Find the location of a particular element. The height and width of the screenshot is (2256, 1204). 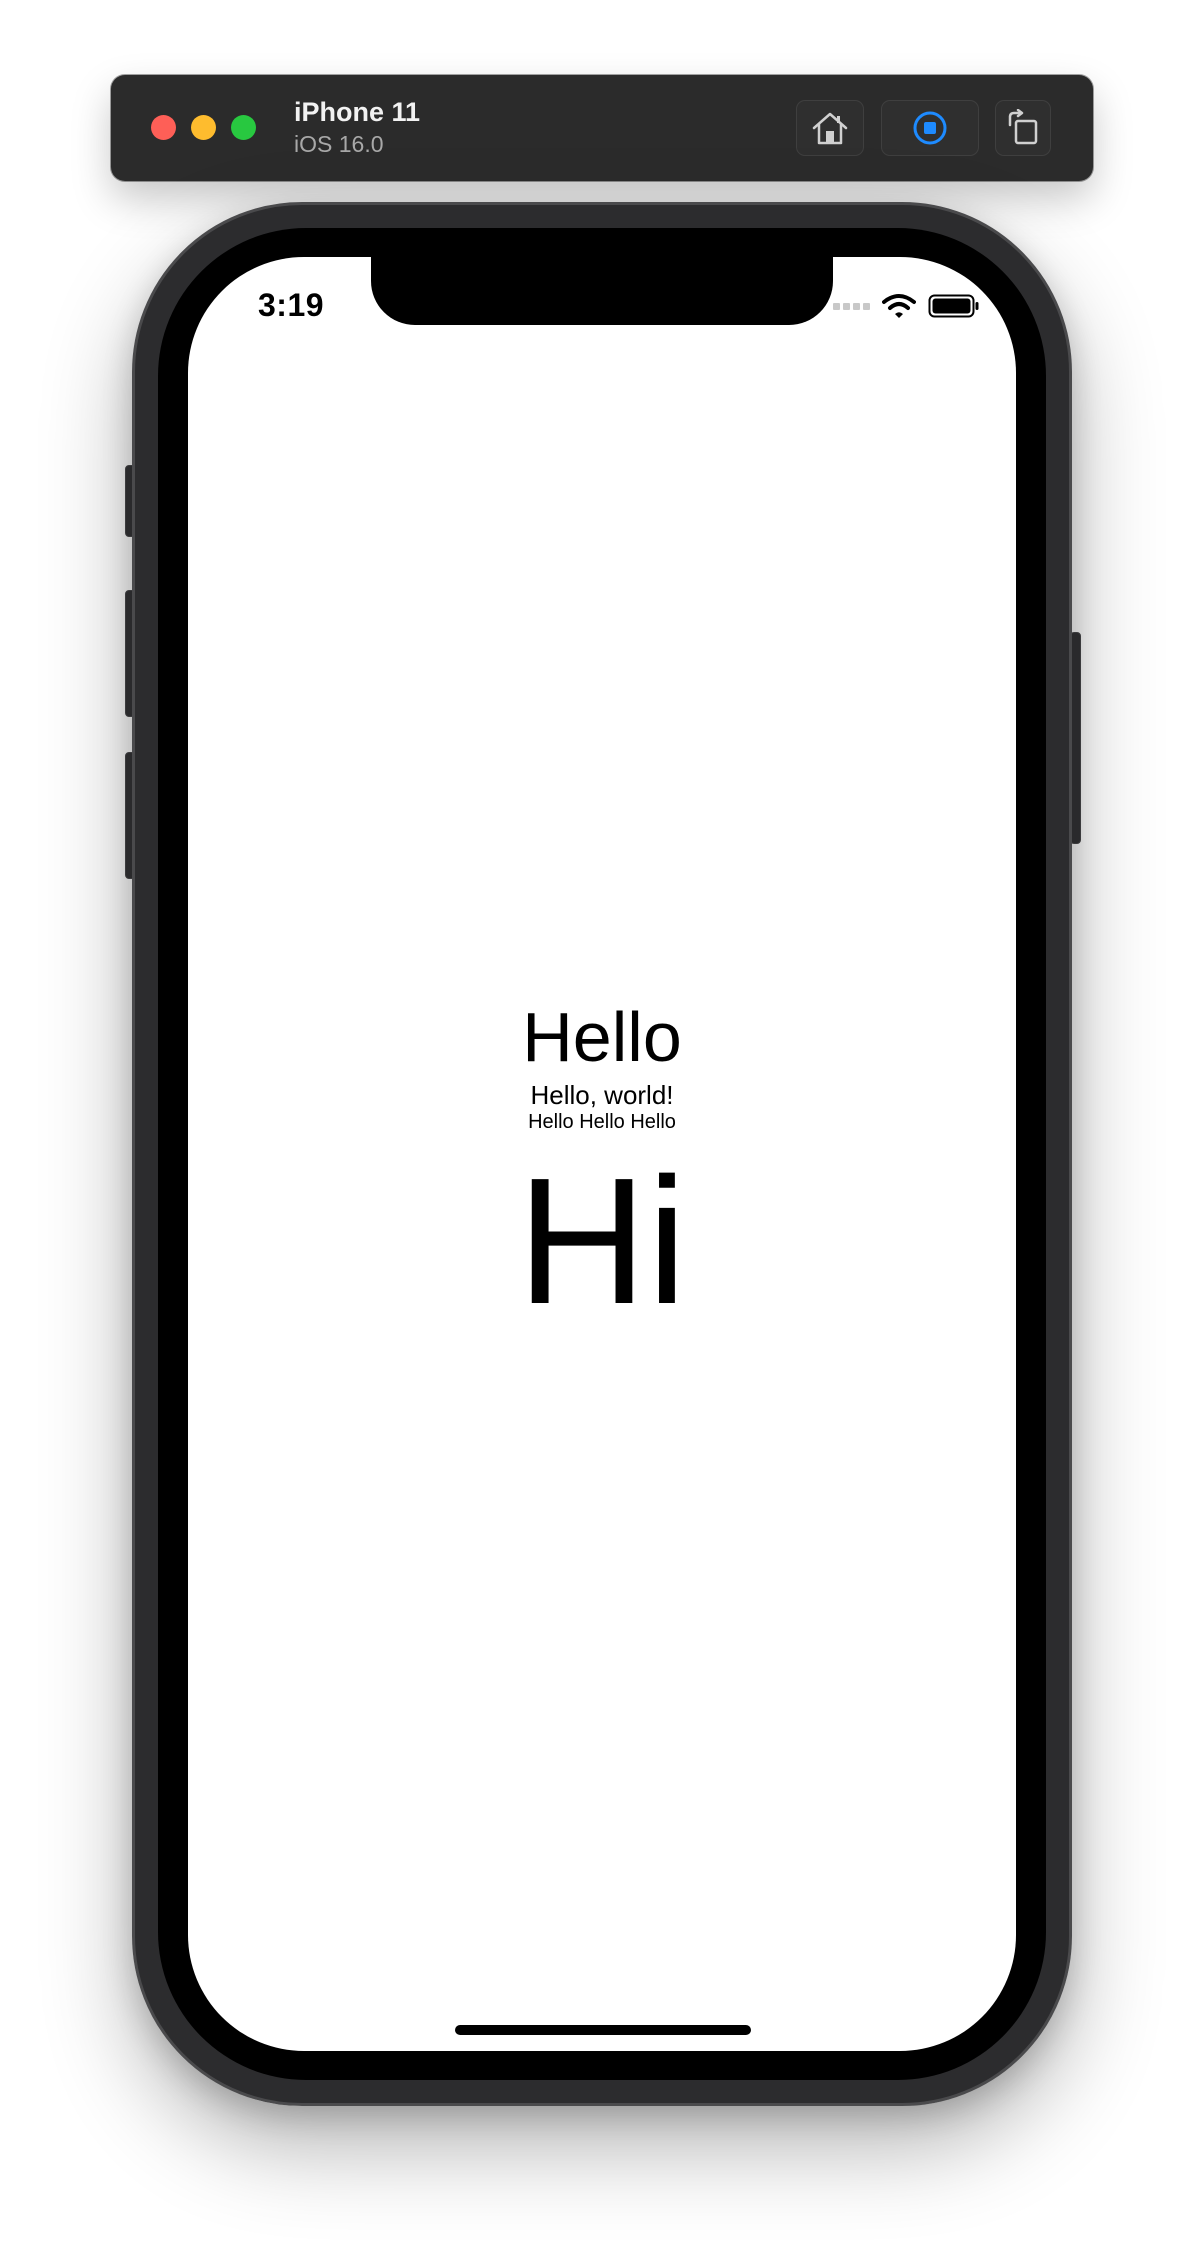

os-version: iOS 16.0 is located at coordinates (339, 144).